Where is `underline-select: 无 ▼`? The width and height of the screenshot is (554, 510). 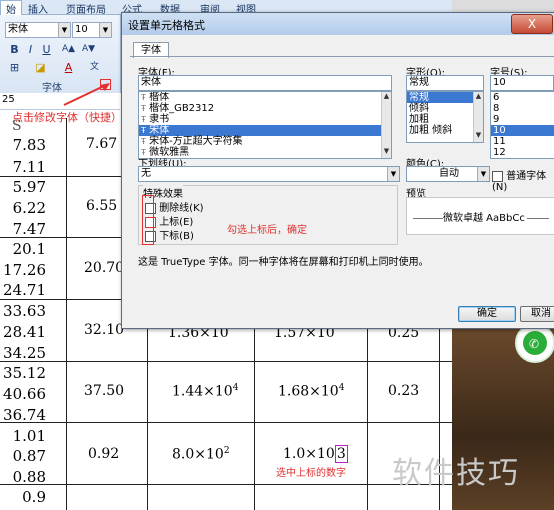 underline-select: 无 ▼ is located at coordinates (269, 174).